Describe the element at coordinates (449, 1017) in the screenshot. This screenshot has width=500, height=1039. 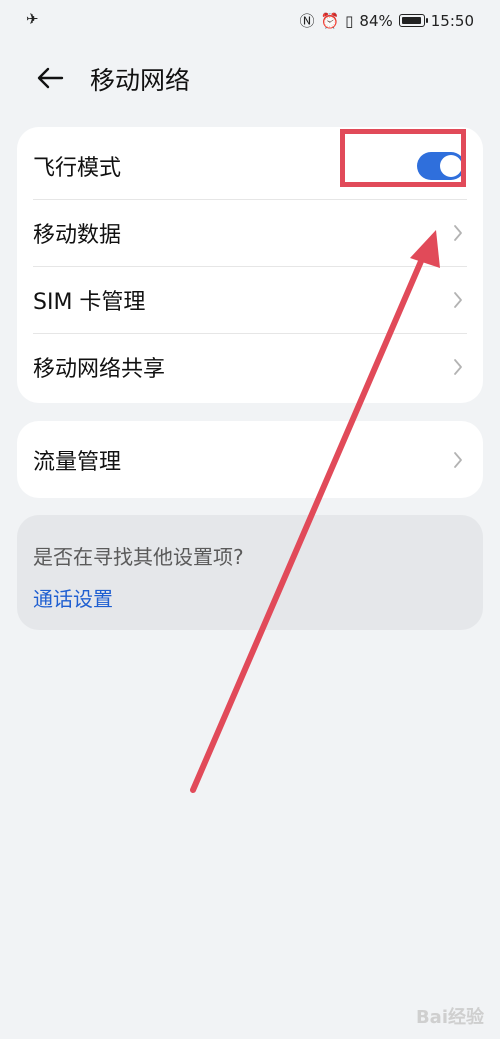
I see `watermark-logo: Bai经验` at that location.